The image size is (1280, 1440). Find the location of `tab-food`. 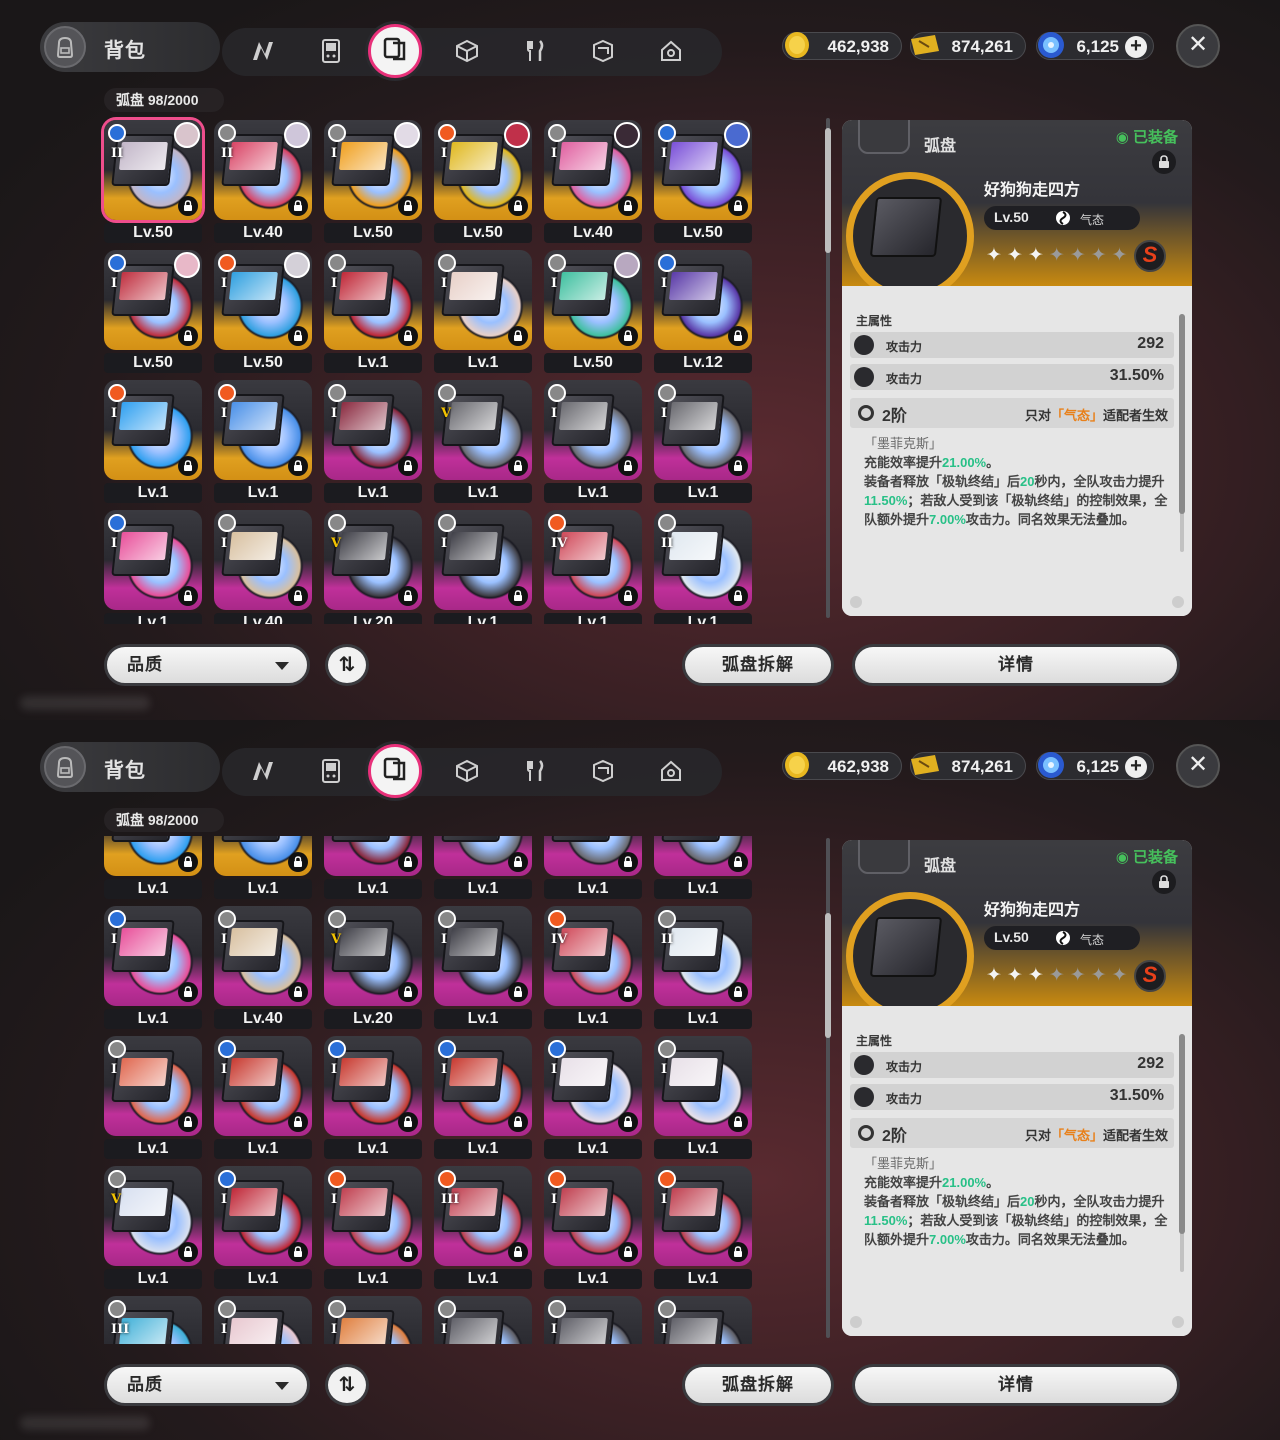

tab-food is located at coordinates (535, 53).